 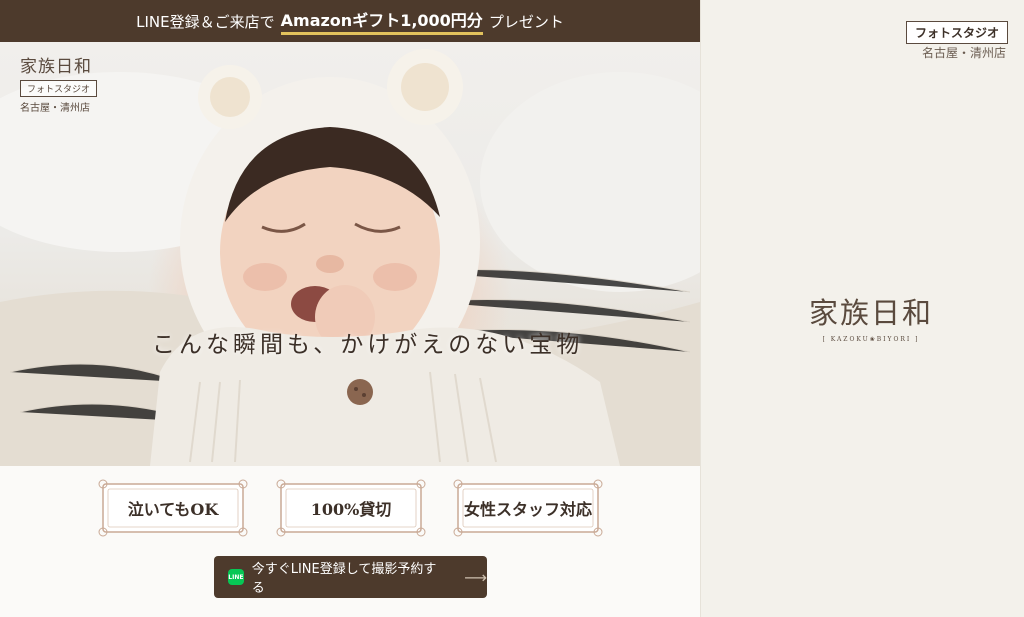 I want to click on feature-badges: 泣いてもOK 100%貸切 女性スタッフ対応, so click(x=350, y=508).